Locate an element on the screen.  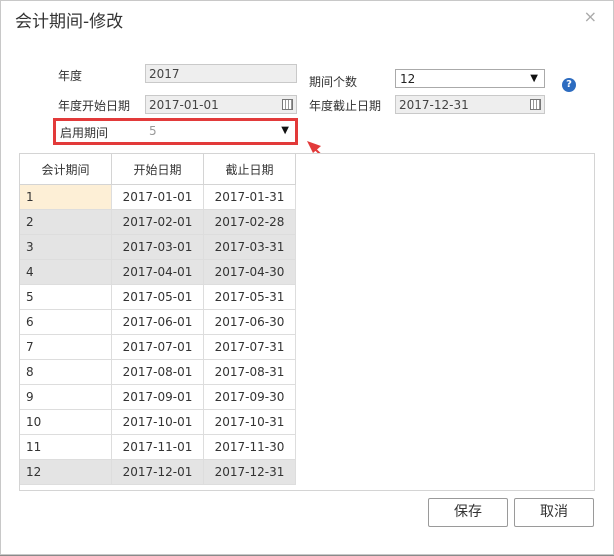
end-cell: 2017-03-31 is located at coordinates (249, 247).